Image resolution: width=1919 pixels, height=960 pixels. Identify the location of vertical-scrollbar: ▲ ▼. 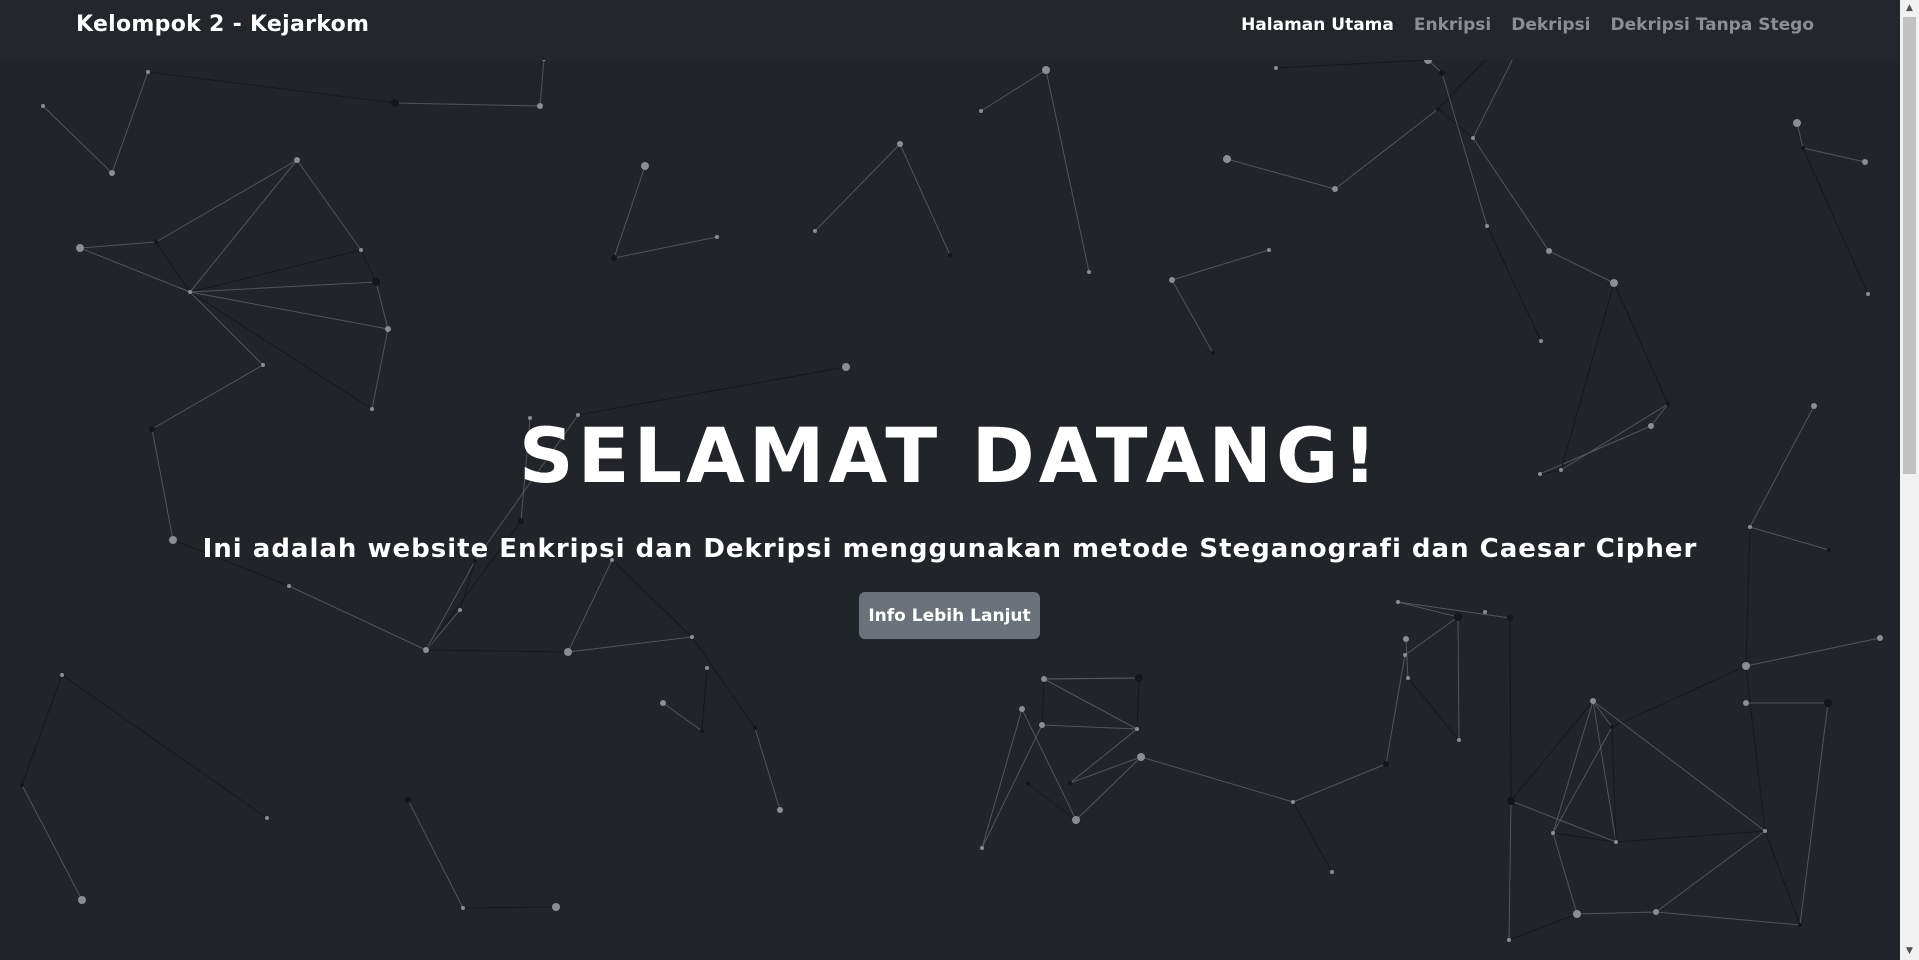
(1909, 480).